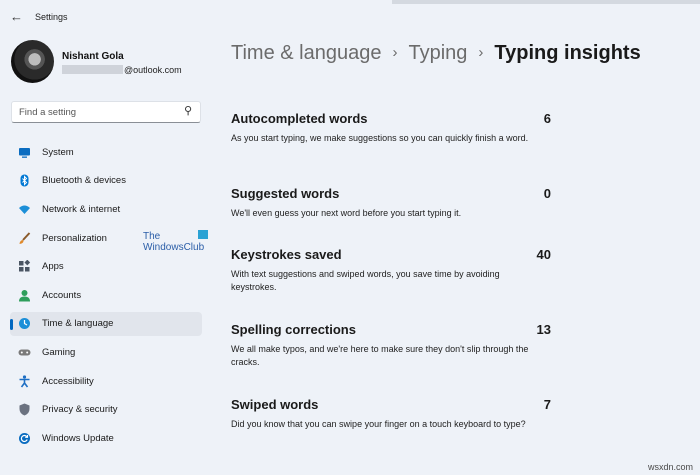  What do you see at coordinates (547, 118) in the screenshot?
I see `insight-value: 6` at bounding box center [547, 118].